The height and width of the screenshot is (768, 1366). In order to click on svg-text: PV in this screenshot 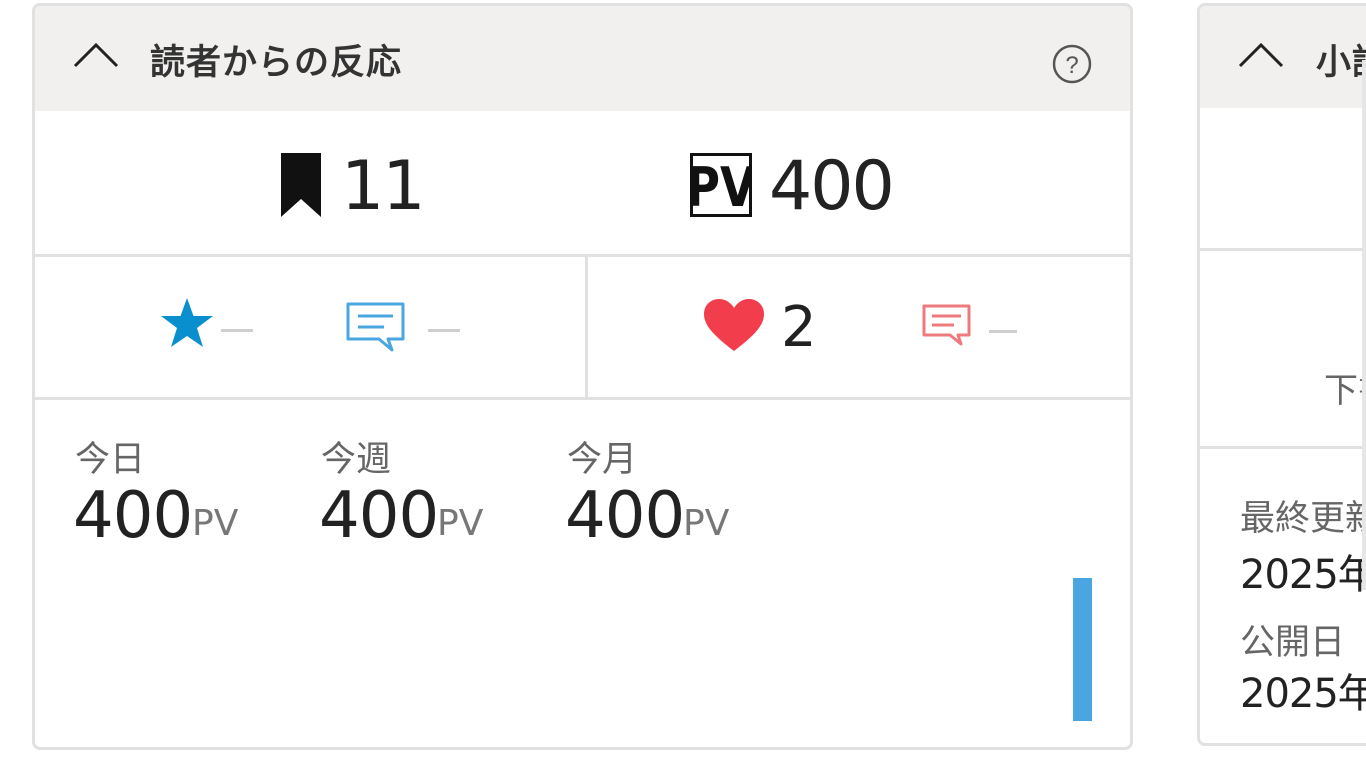, I will do `click(721, 186)`.